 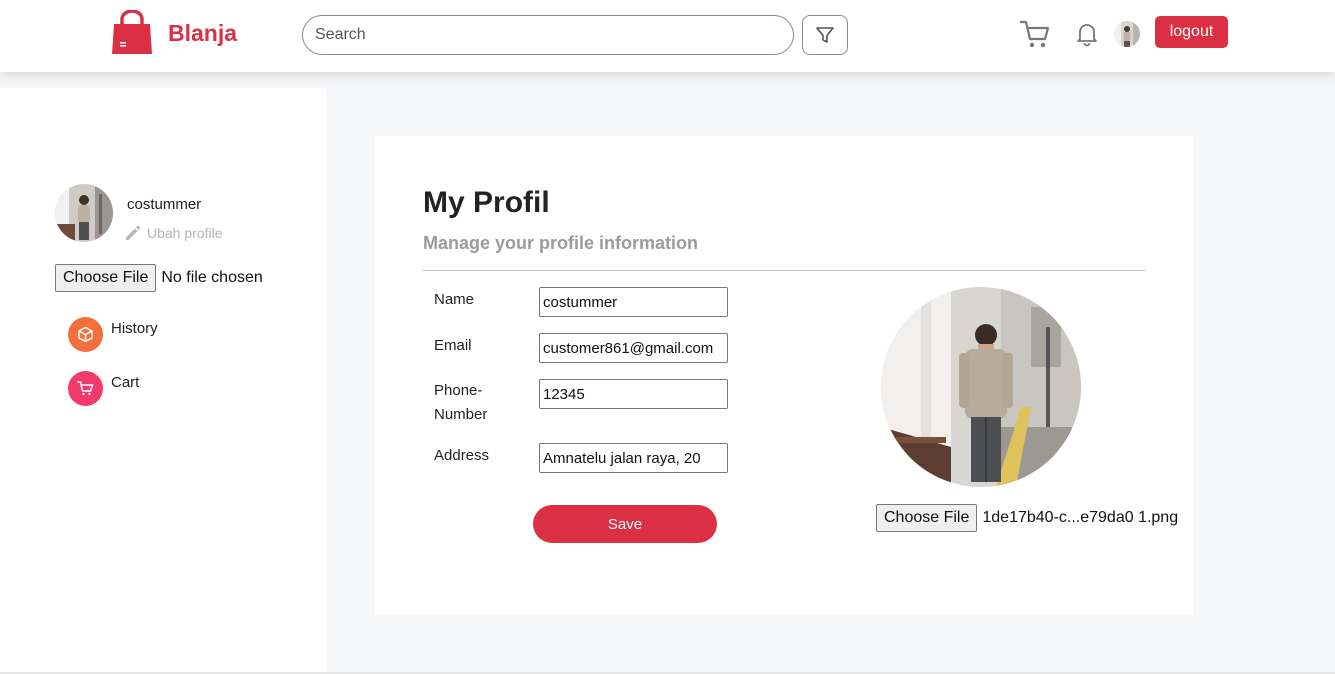 What do you see at coordinates (633, 458) in the screenshot?
I see `address-field` at bounding box center [633, 458].